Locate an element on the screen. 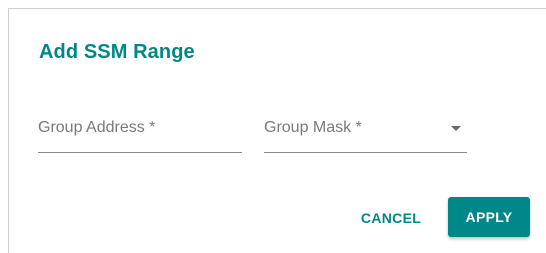  cancel-button: CANCEL is located at coordinates (391, 218).